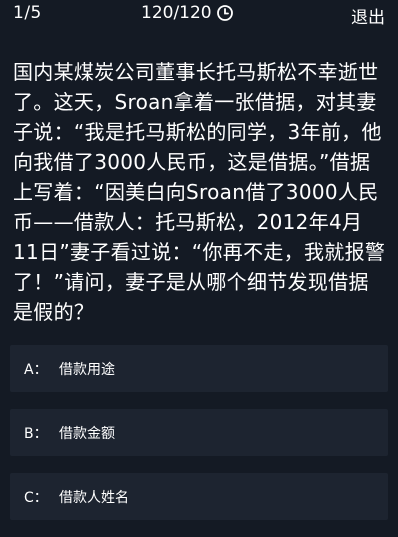 Image resolution: width=398 pixels, height=537 pixels. I want to click on option-a: A： 借款用途, so click(199, 368).